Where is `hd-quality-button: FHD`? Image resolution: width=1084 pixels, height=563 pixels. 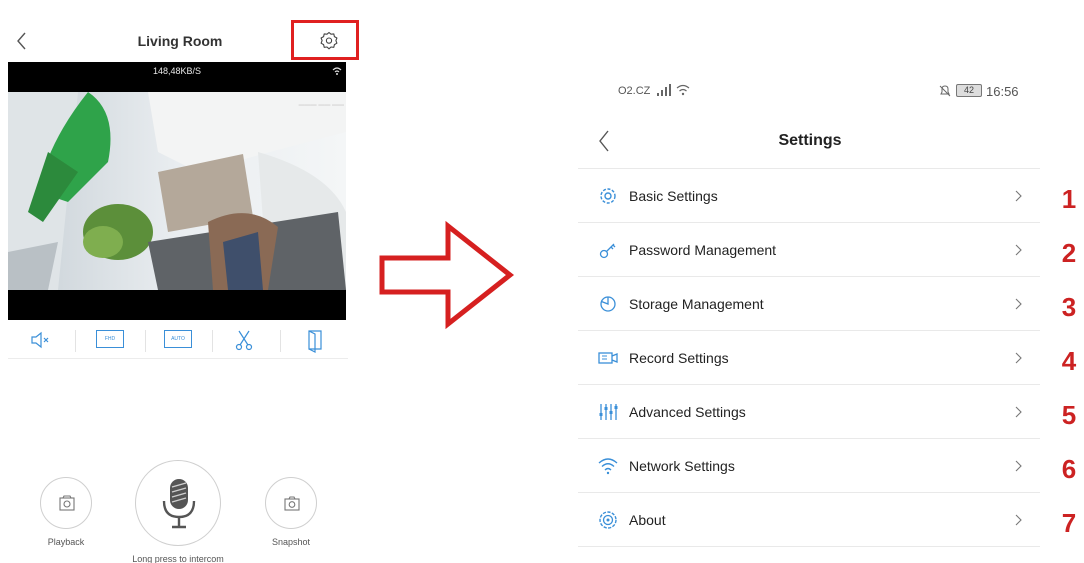
hd-quality-button: FHD is located at coordinates (110, 340).